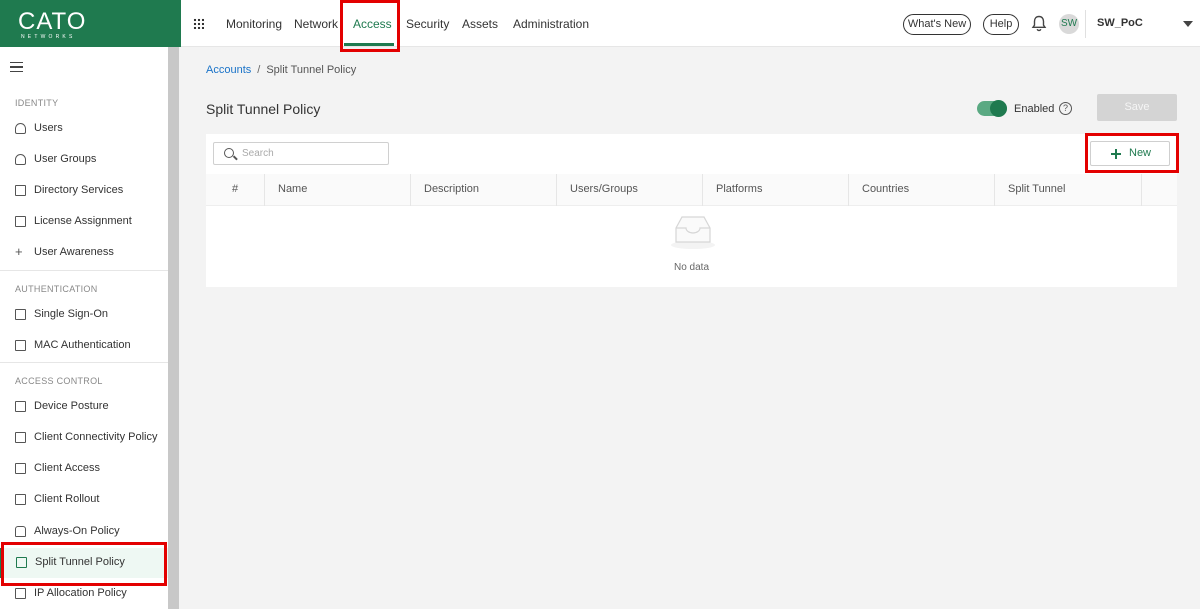 The width and height of the screenshot is (1200, 609). Describe the element at coordinates (1116, 154) in the screenshot. I see `plus-icon` at that location.